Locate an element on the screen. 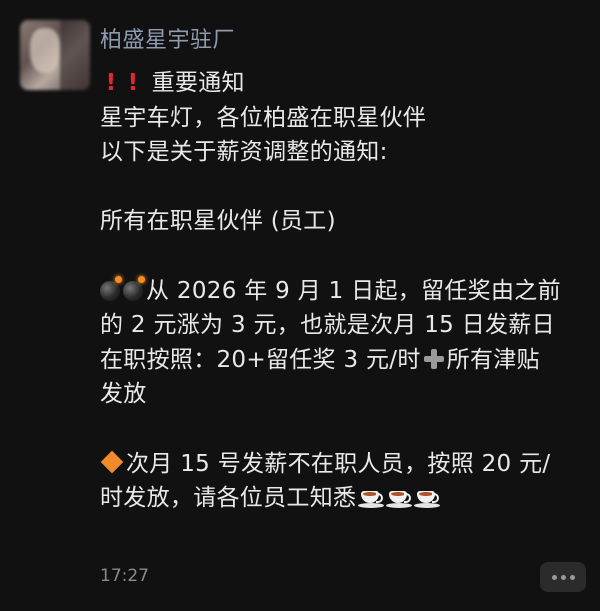  message-line-title: !! 重要通知 is located at coordinates (350, 83).